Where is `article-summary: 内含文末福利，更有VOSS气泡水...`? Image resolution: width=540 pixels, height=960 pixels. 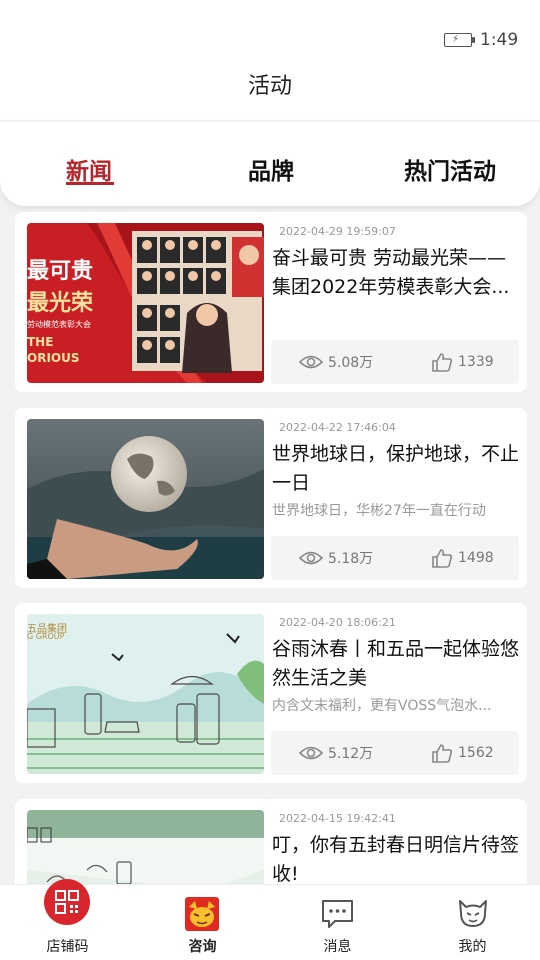
article-summary: 内含文末福利，更有VOSS气泡水... is located at coordinates (382, 706).